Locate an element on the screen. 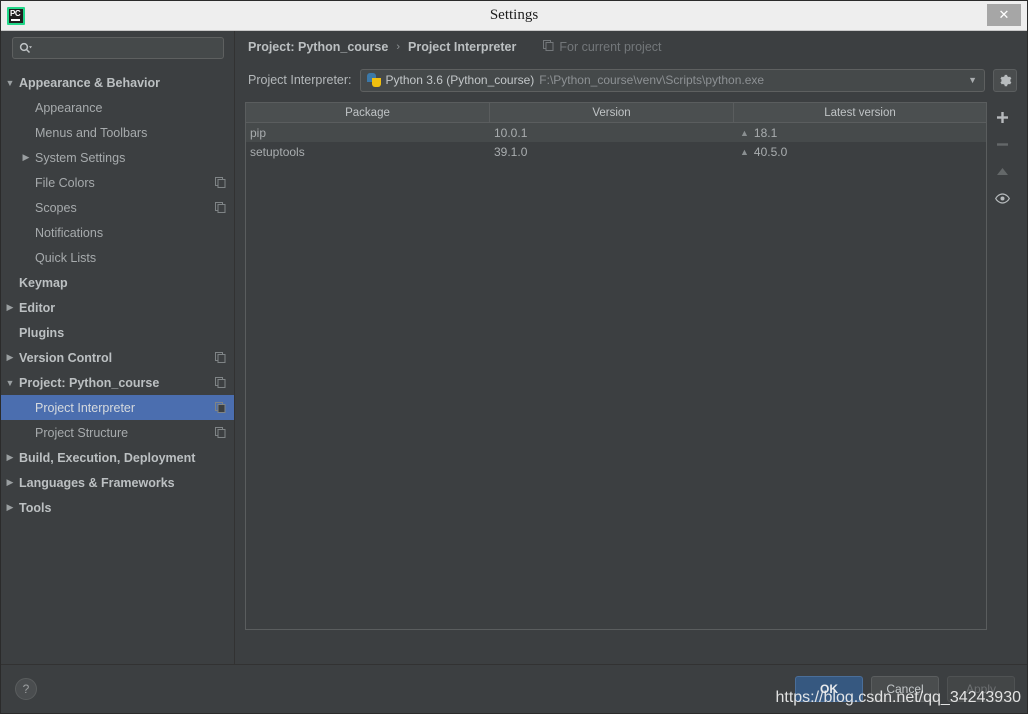  for-current-project-note: For current project is located at coordinates (602, 46).